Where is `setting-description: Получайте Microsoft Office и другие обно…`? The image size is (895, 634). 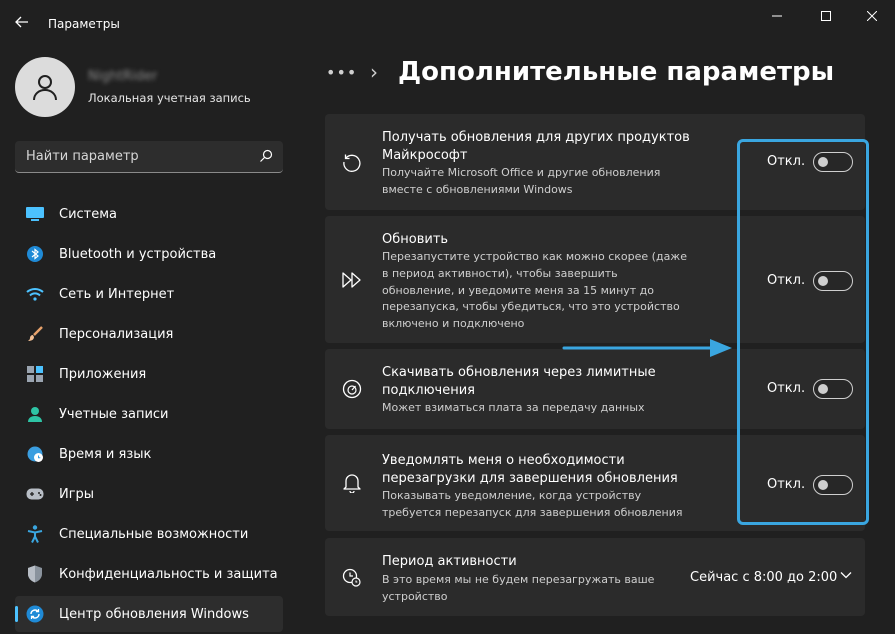 setting-description: Получайте Microsoft Office и другие обно… is located at coordinates (521, 181).